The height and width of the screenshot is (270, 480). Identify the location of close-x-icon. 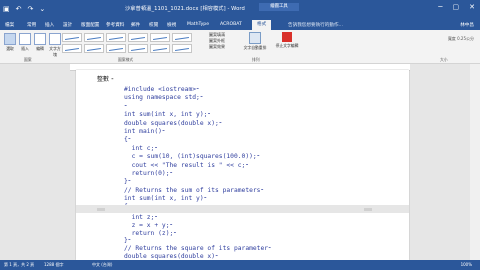
(287, 37).